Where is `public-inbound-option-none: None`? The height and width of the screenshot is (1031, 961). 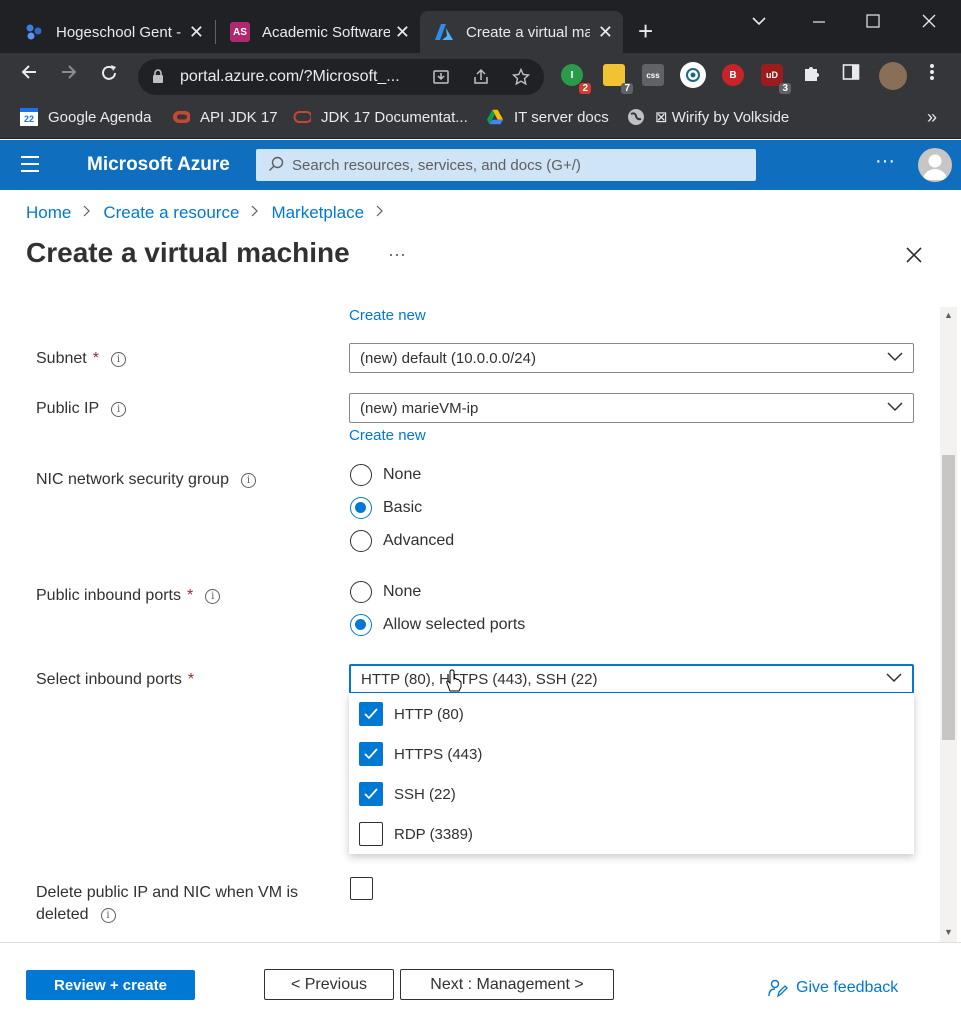 public-inbound-option-none: None is located at coordinates (385, 592).